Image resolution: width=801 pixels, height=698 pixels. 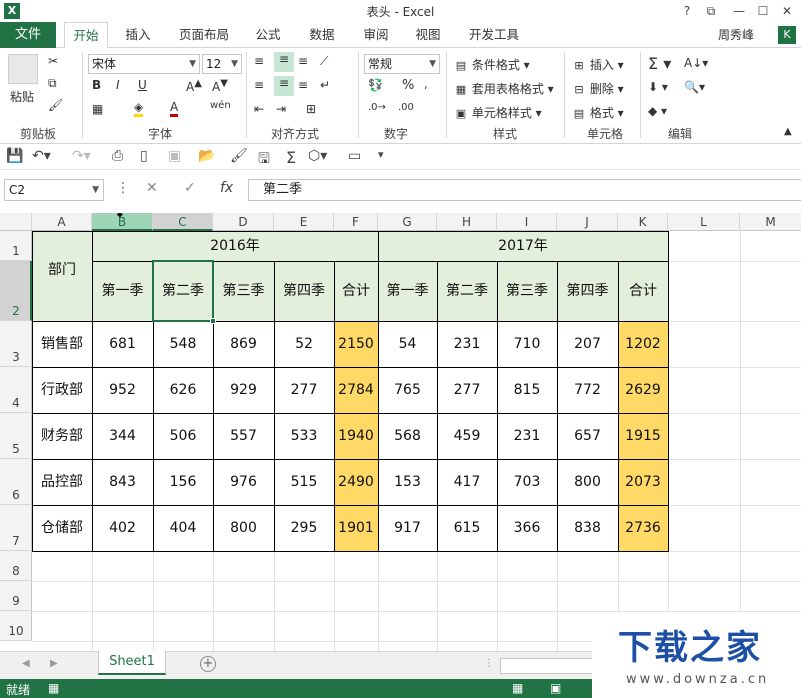 I want to click on print-preview-icon: ⎙, so click(x=117, y=156).